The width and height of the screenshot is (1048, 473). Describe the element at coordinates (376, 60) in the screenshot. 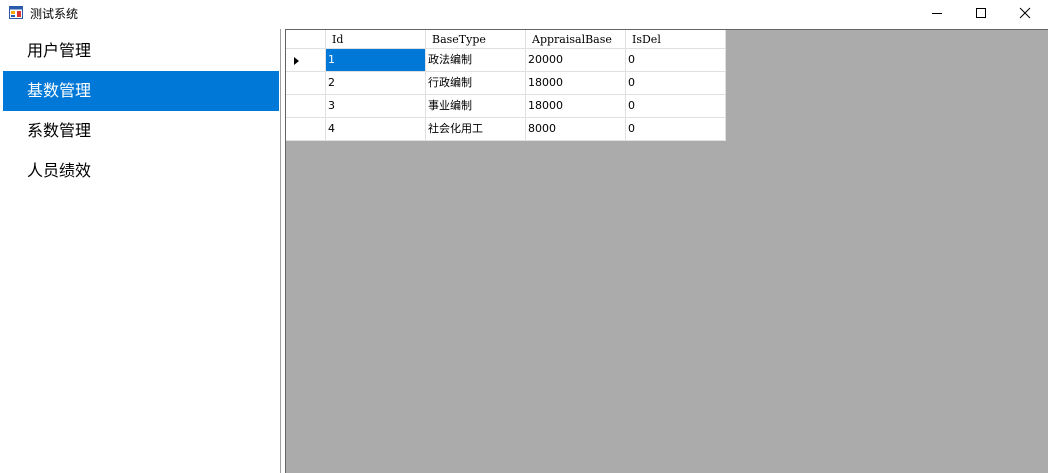

I see `table-cell: 1` at that location.